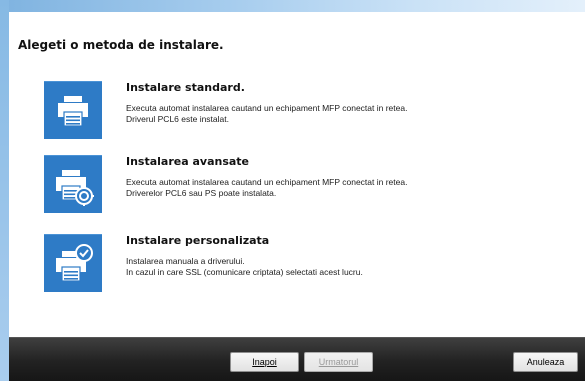  What do you see at coordinates (121, 45) in the screenshot?
I see `page-heading: Alegeti o metoda de instalare.` at bounding box center [121, 45].